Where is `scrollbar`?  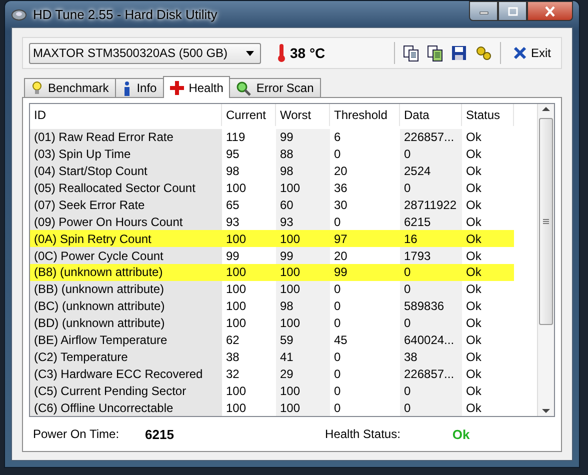
scrollbar is located at coordinates (545, 260).